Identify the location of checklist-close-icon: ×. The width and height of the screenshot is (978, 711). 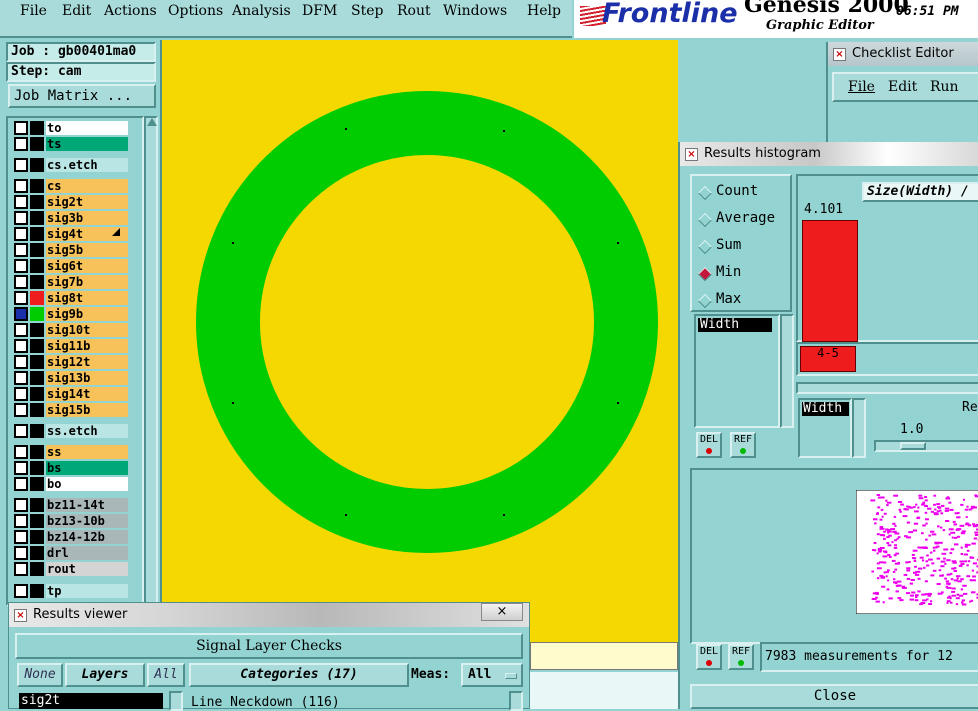
(839, 54).